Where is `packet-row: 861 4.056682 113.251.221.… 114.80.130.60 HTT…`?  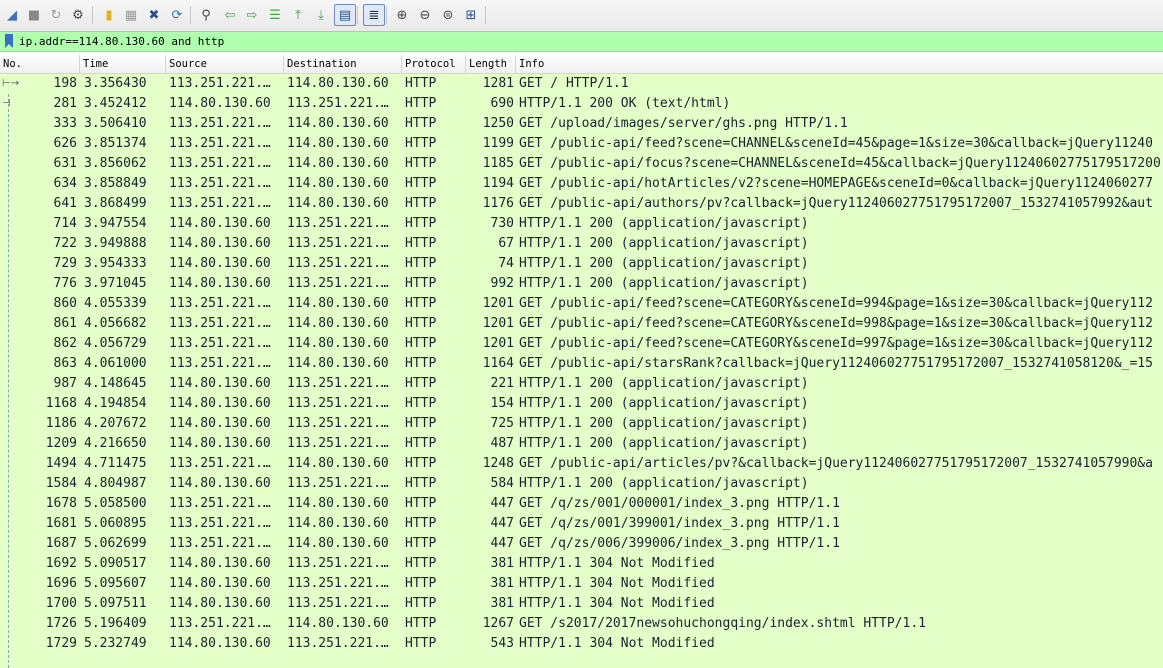
packet-row: 861 4.056682 113.251.221.… 114.80.130.60 HTT… is located at coordinates (581, 324).